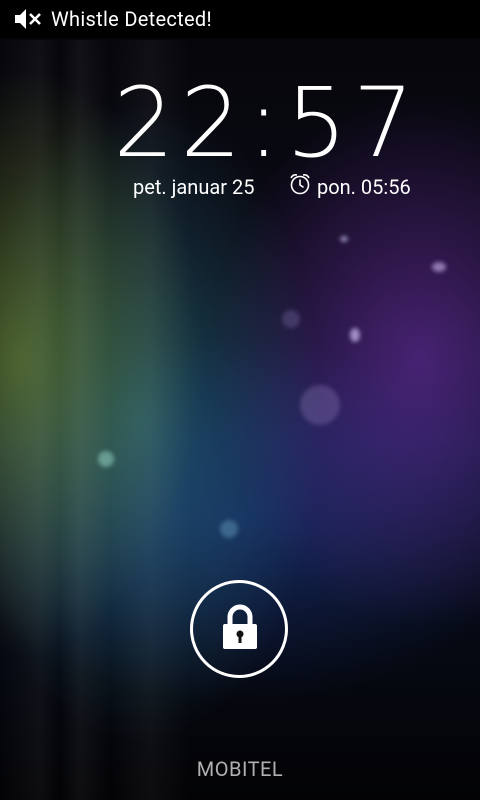  Describe the element at coordinates (266, 123) in the screenshot. I see `clock-time: 22:57` at that location.